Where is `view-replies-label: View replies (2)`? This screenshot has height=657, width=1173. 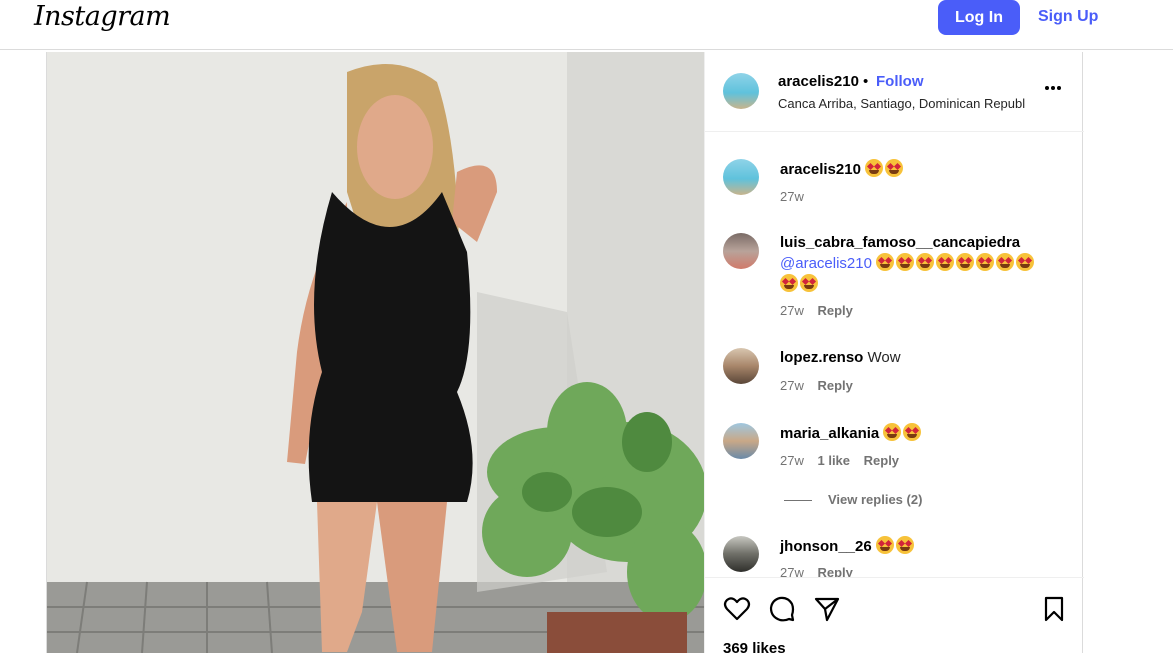
view-replies-label: View replies (2) is located at coordinates (875, 499).